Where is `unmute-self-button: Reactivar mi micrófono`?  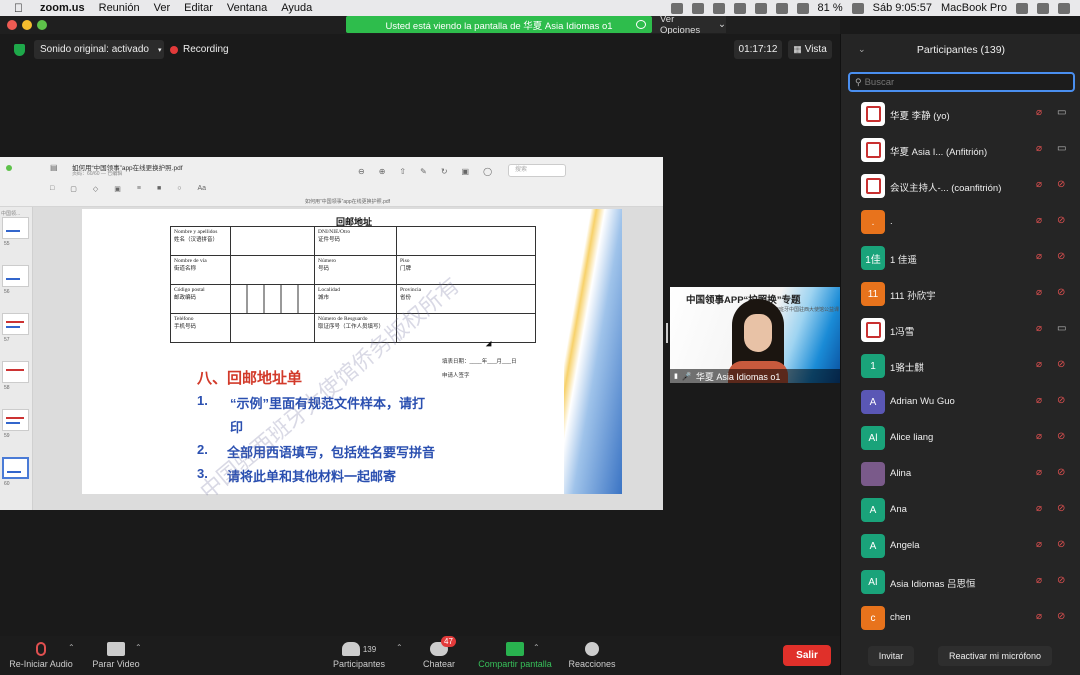 unmute-self-button: Reactivar mi micrófono is located at coordinates (995, 656).